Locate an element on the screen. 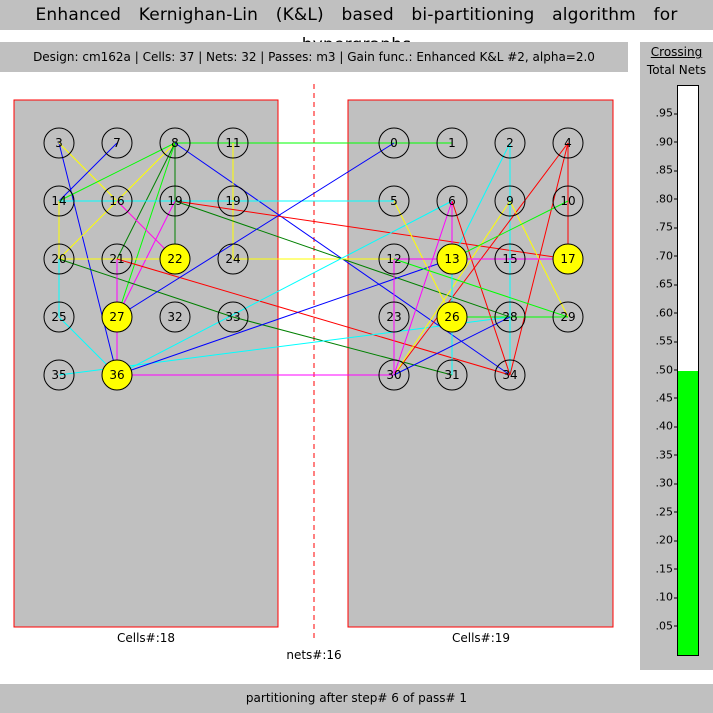 Image resolution: width=713 pixels, height=713 pixels. meter-tick-label: .35 is located at coordinates (660, 454).